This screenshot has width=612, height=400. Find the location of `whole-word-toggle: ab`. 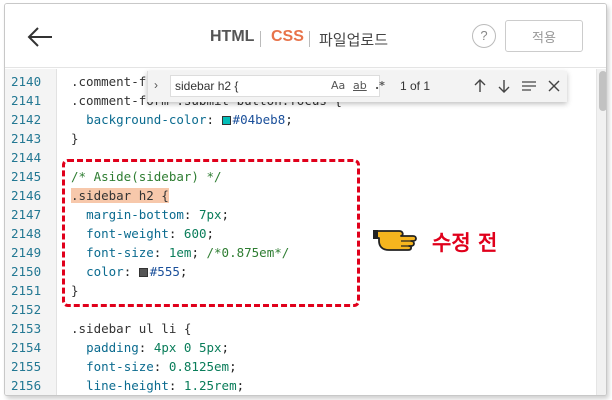

whole-word-toggle: ab is located at coordinates (360, 85).